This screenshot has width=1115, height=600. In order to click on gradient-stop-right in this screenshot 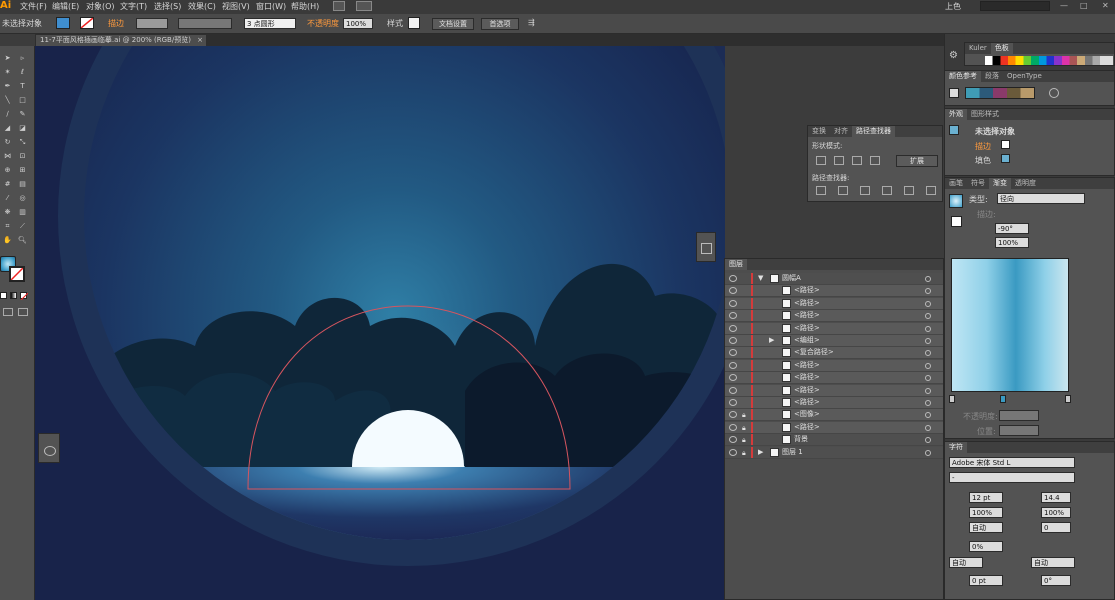, I will do `click(1068, 399)`.